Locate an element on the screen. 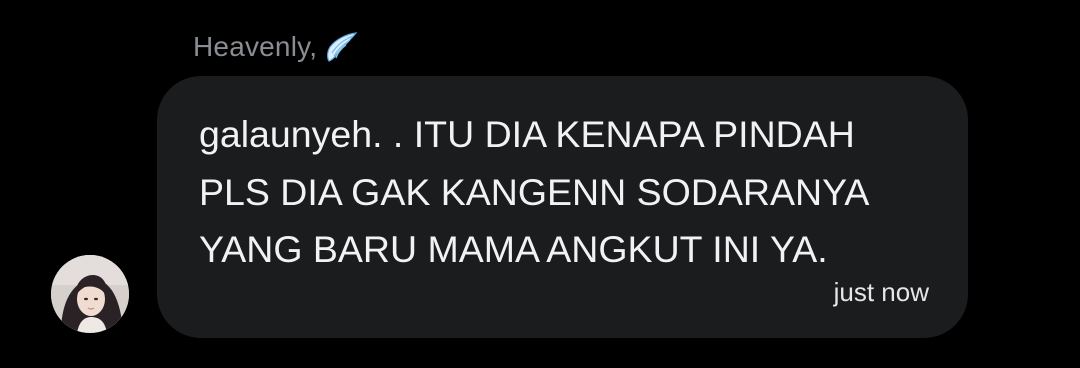 This screenshot has width=1080, height=368. message-text-line: YANG BARU MAMA ANGKUT INI YA. is located at coordinates (513, 249).